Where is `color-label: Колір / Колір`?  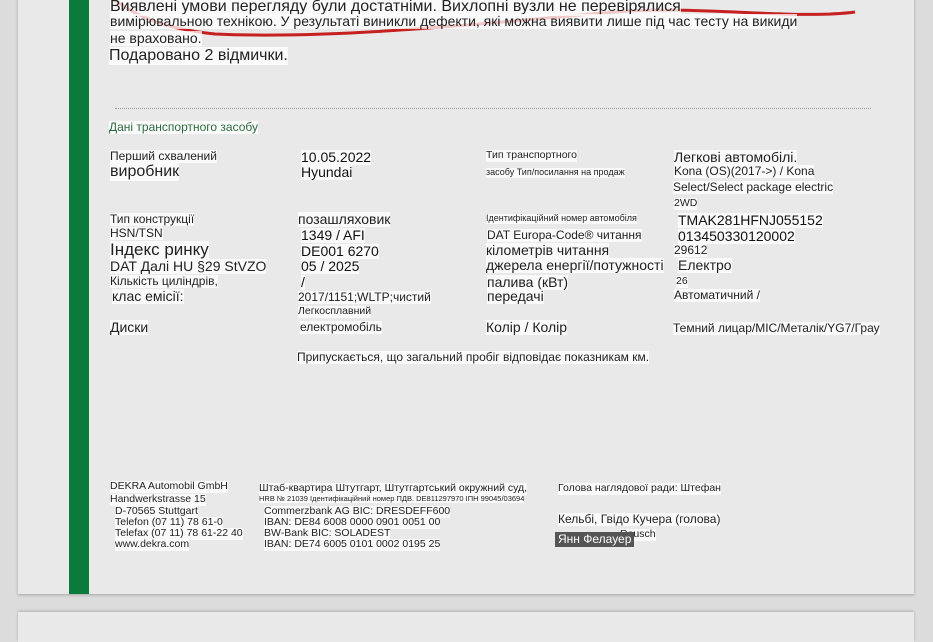 color-label: Колір / Колір is located at coordinates (527, 327).